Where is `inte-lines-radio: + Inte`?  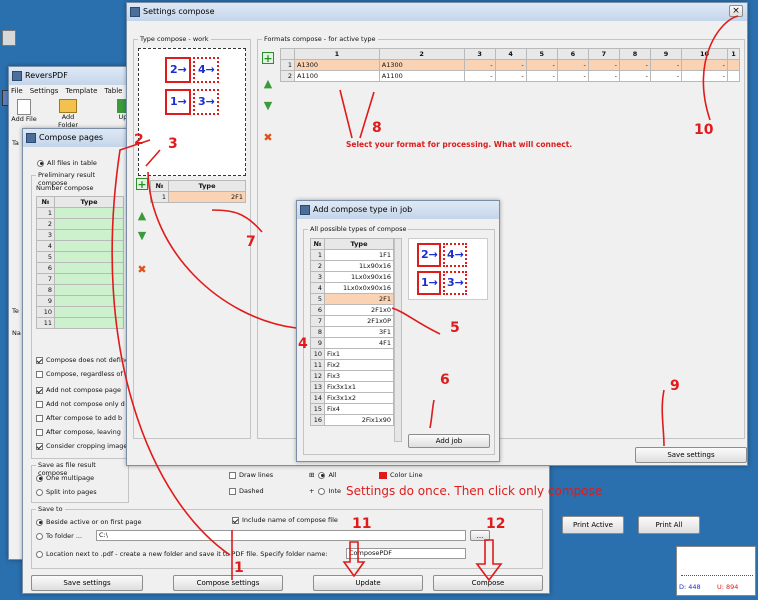
inte-lines-radio: + Inte is located at coordinates (325, 491).